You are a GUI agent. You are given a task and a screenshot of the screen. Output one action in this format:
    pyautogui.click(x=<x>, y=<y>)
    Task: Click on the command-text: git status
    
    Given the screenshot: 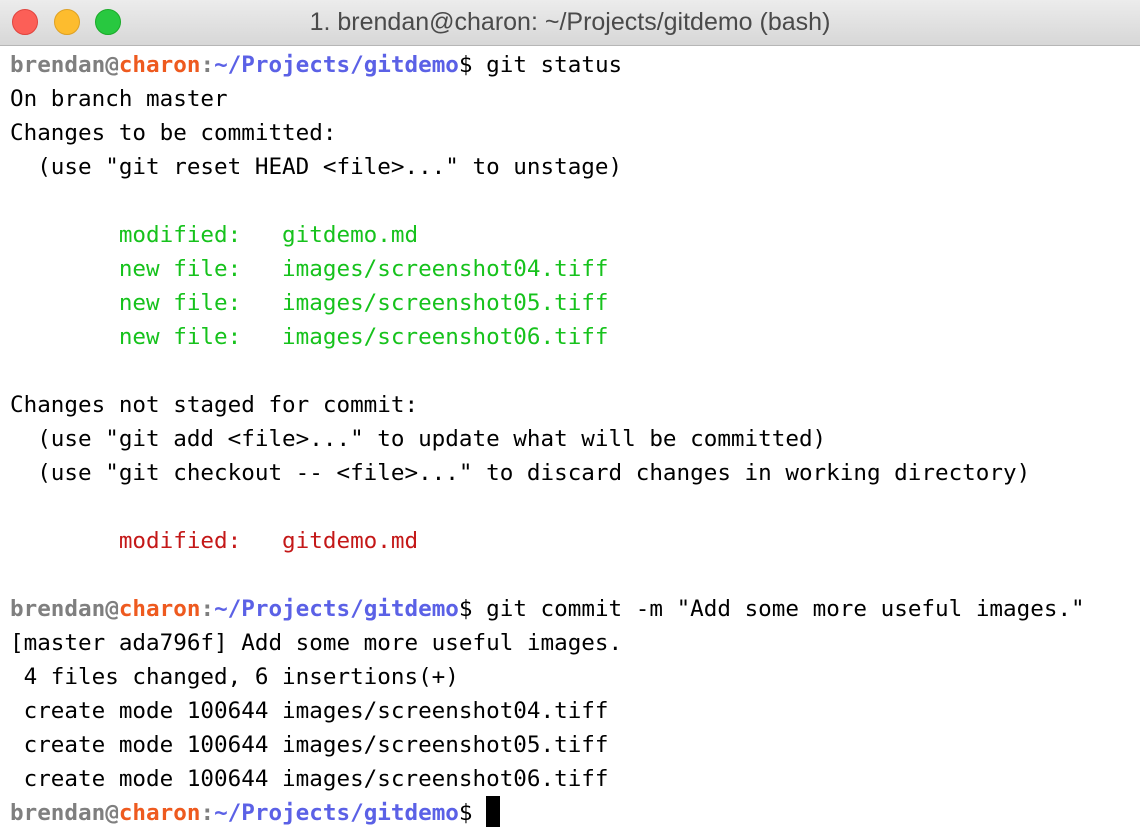 What is the action you would take?
    pyautogui.click(x=547, y=65)
    